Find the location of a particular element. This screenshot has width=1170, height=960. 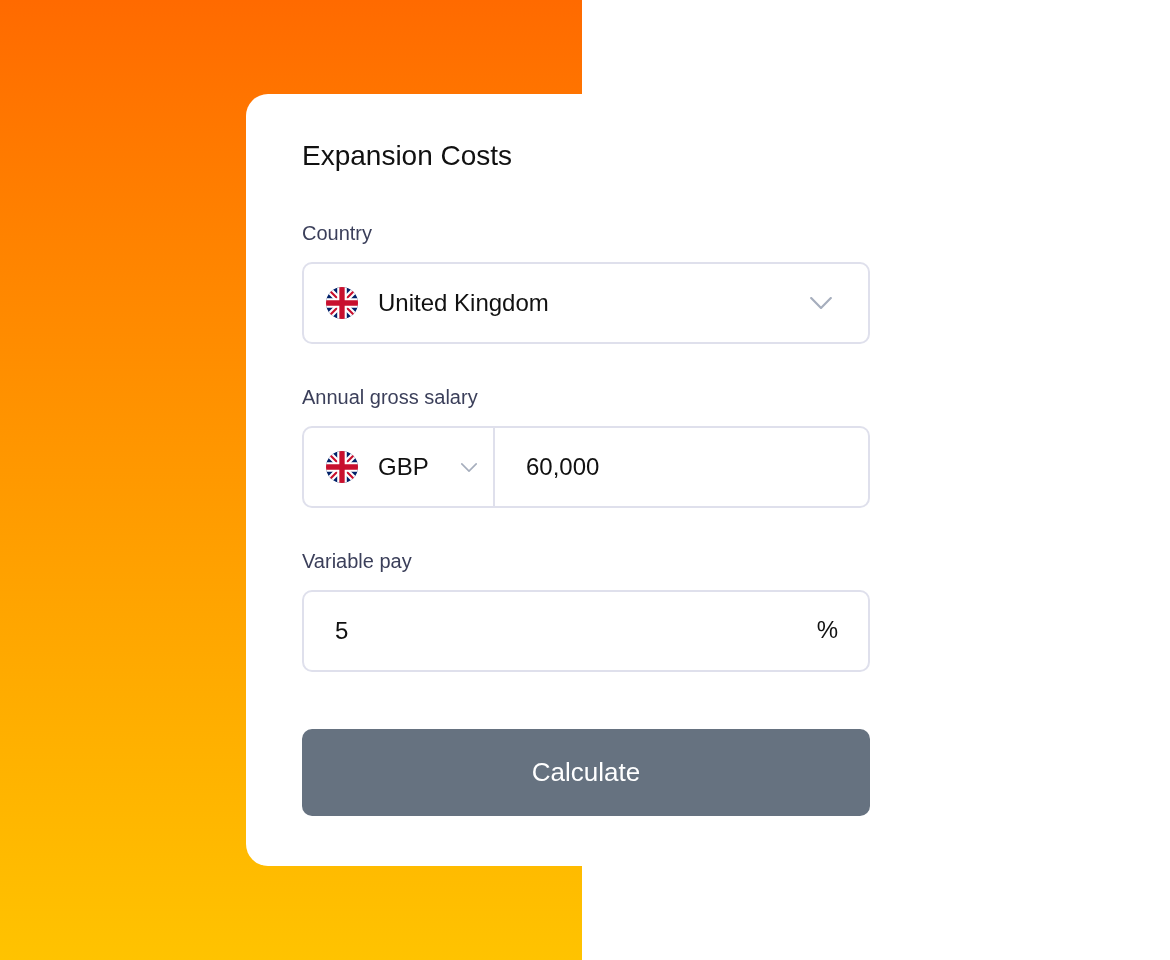

salary-input: 60,000 is located at coordinates (682, 467).